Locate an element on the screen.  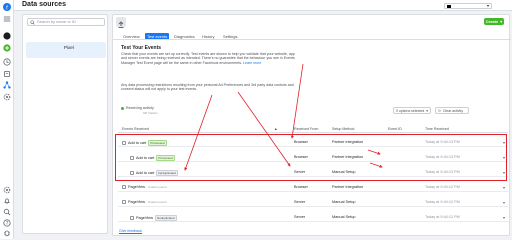
left-rail: f ? is located at coordinates (7, 119).